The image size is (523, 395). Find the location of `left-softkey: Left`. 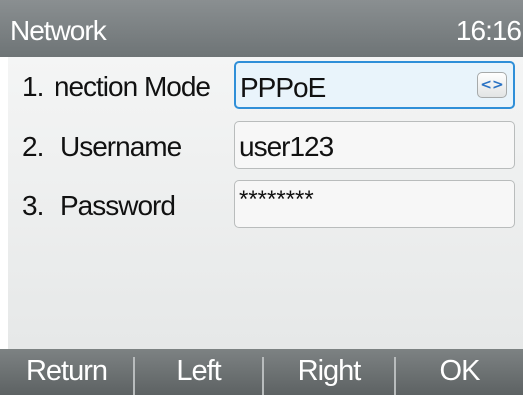

left-softkey: Left is located at coordinates (198, 372).